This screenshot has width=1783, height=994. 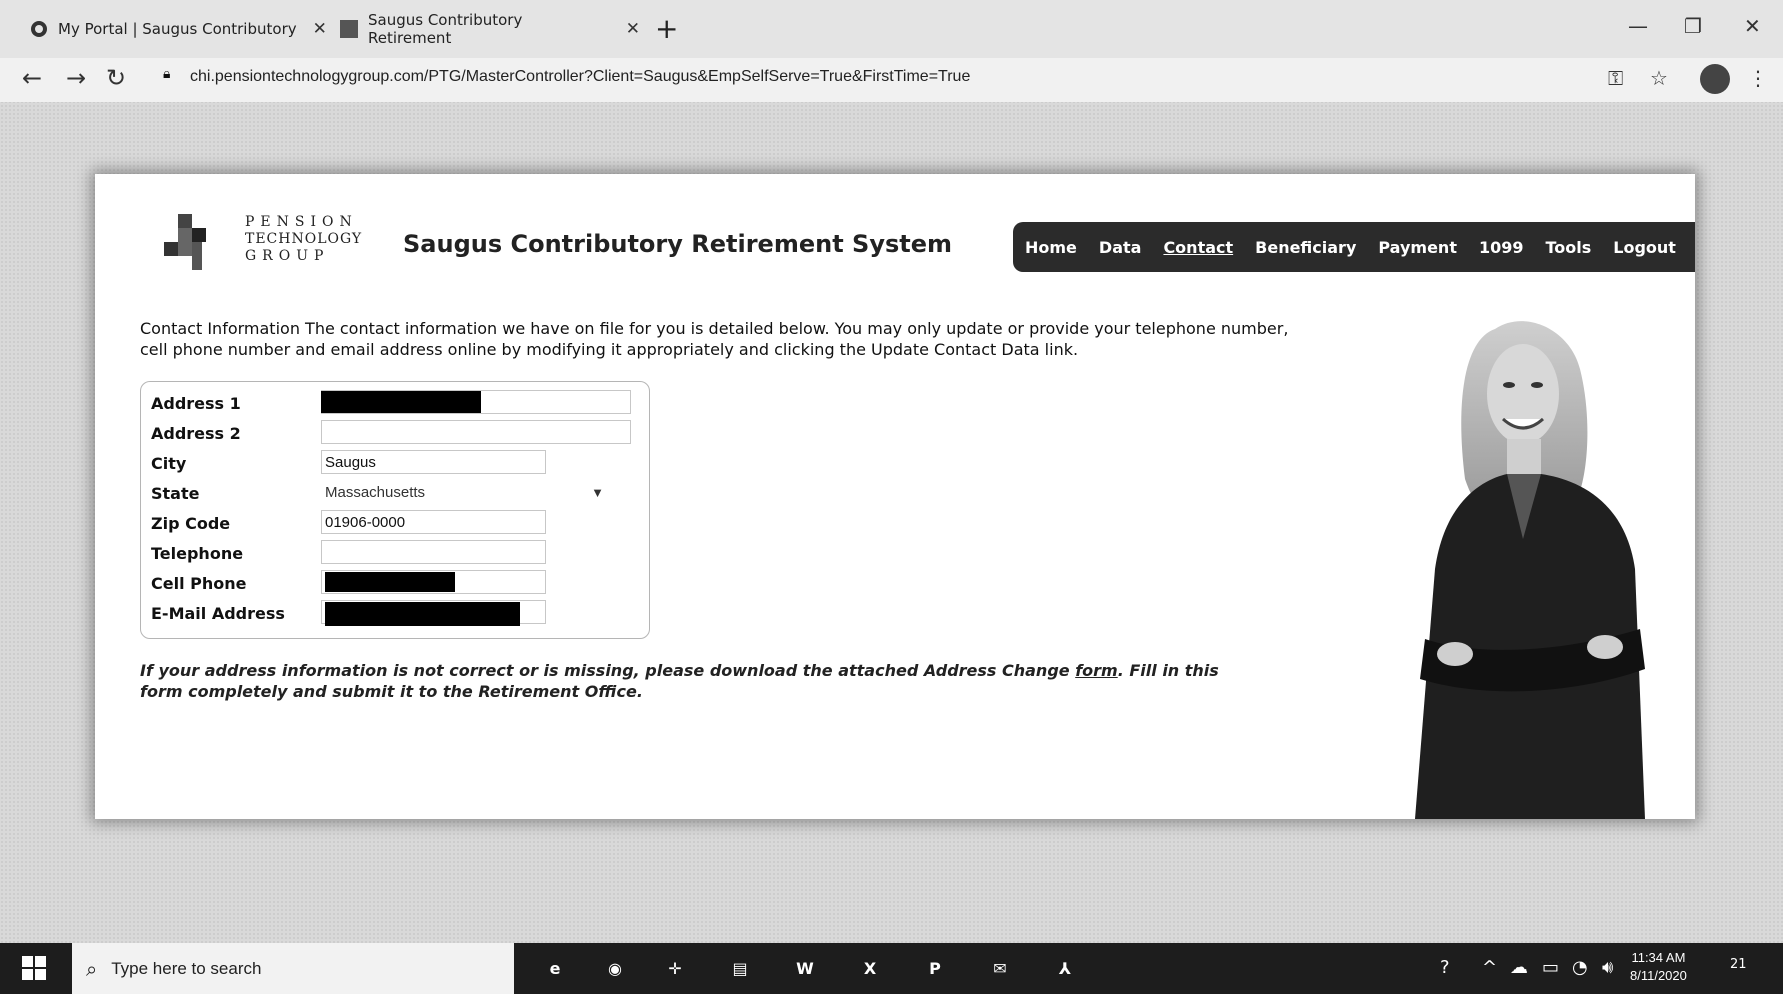 I want to click on battery-icon: ▭, so click(x=1550, y=967).